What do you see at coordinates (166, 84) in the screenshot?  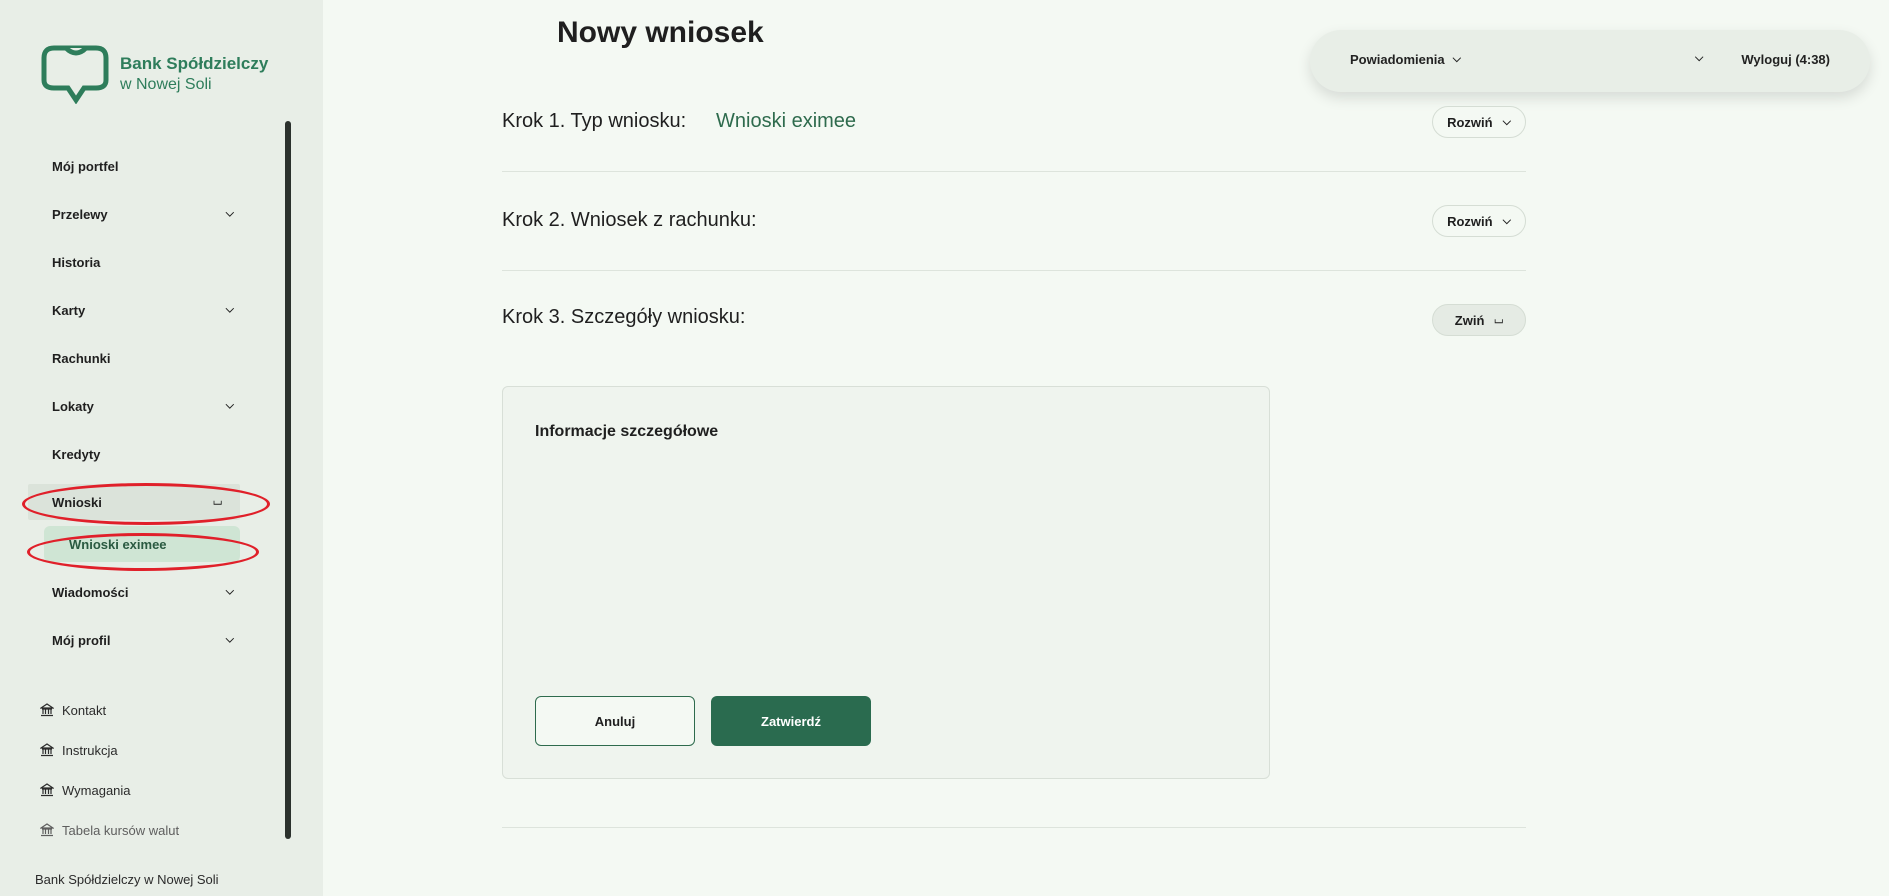 I see `bank-name-line2: w Nowej Soli` at bounding box center [166, 84].